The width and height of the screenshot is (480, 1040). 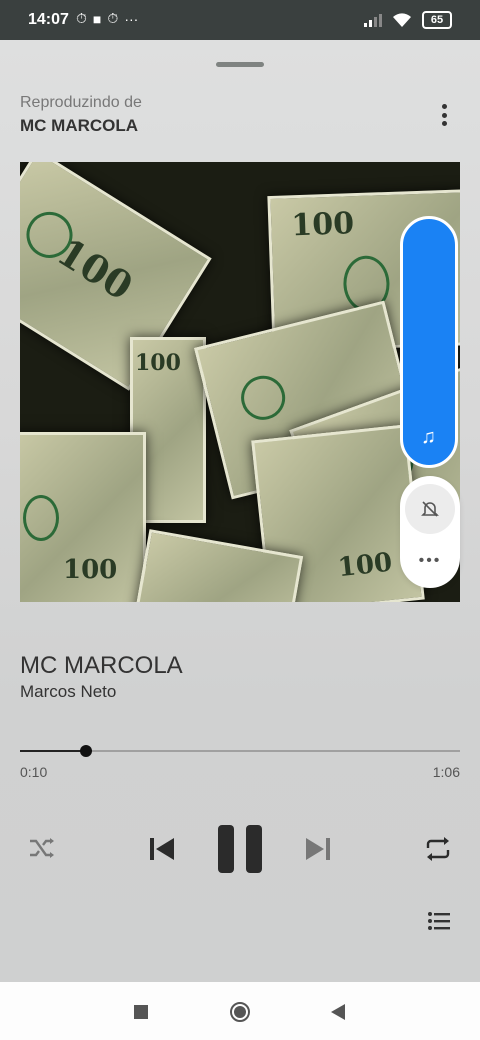 I want to click on progress-bar, so click(x=240, y=751).